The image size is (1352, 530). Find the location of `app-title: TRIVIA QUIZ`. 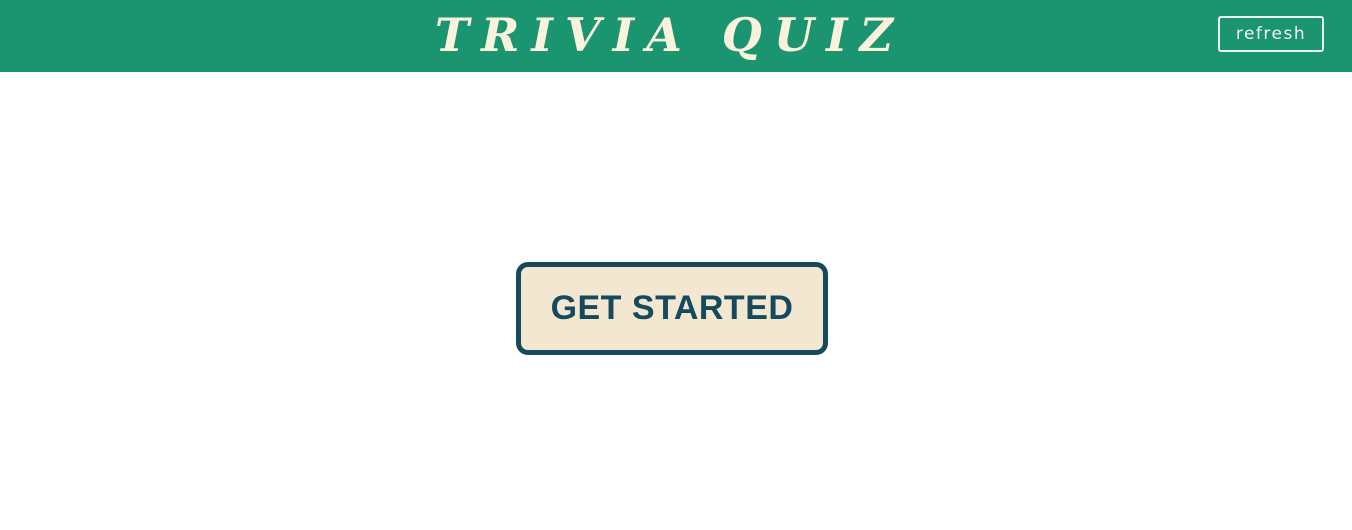

app-title: TRIVIA QUIZ is located at coordinates (670, 35).